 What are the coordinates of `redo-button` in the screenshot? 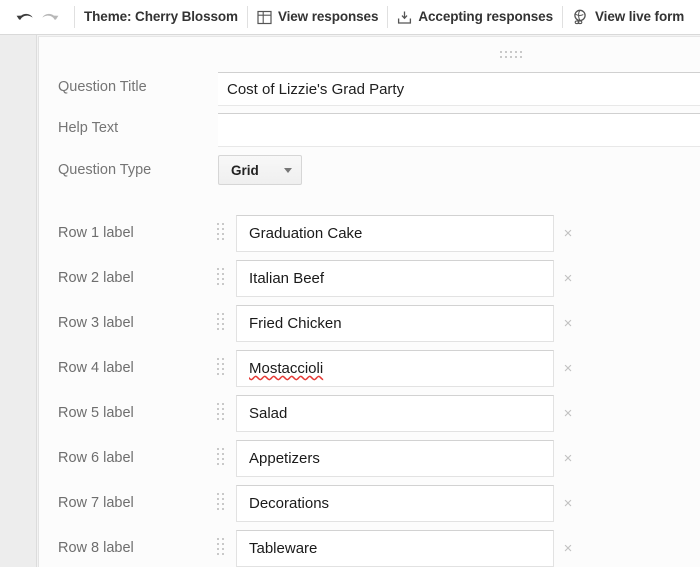 It's located at (50, 17).